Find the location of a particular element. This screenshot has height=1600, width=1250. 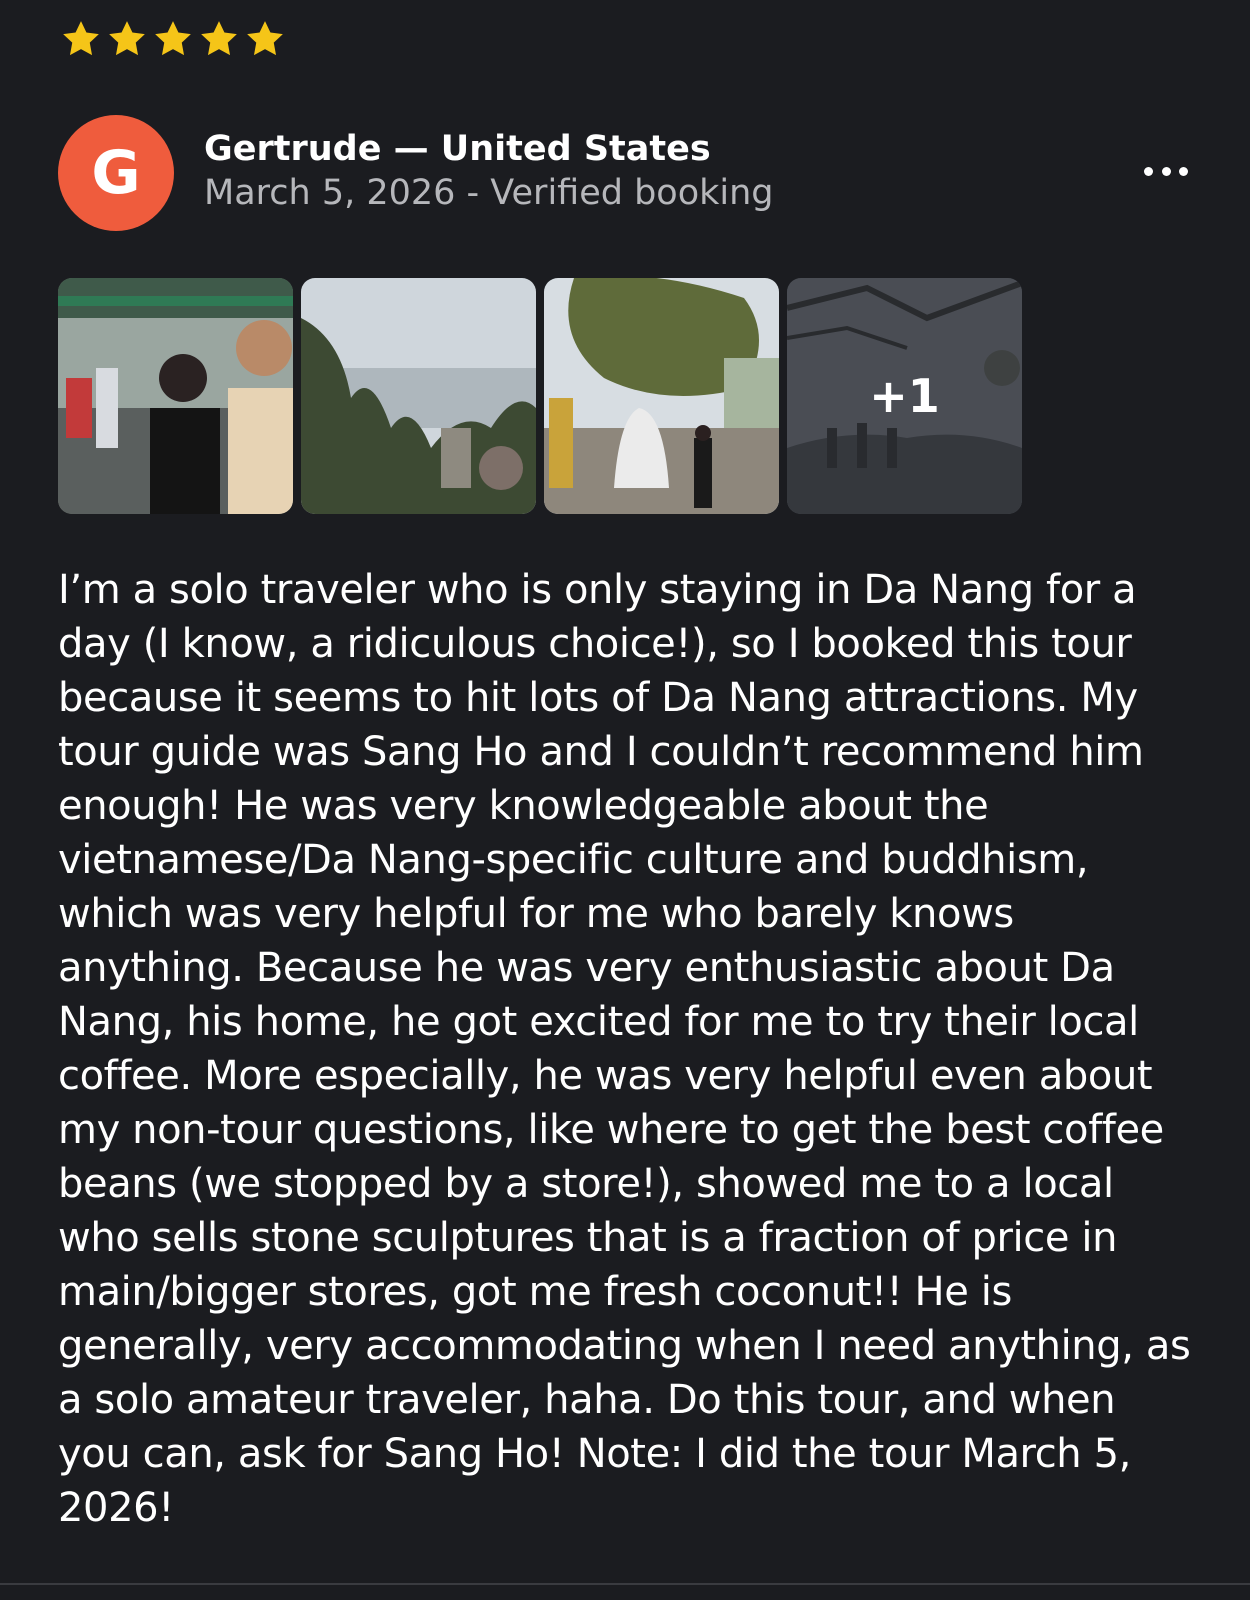

star-rating is located at coordinates (173, 39).